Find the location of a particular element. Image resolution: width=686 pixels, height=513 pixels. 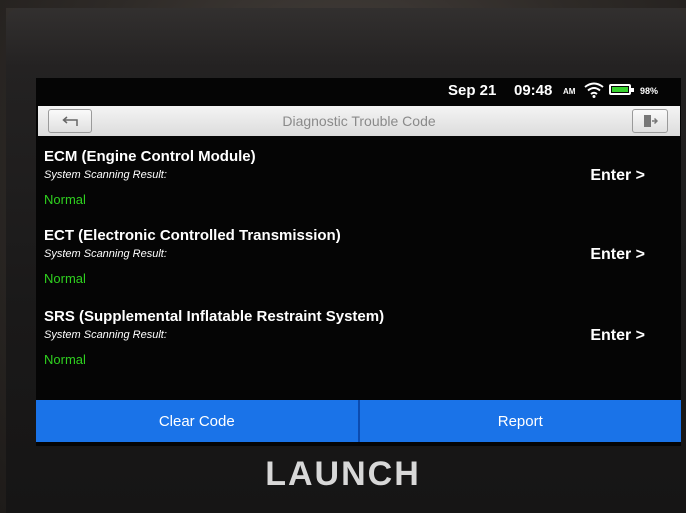

status-ampm: AM is located at coordinates (569, 91).